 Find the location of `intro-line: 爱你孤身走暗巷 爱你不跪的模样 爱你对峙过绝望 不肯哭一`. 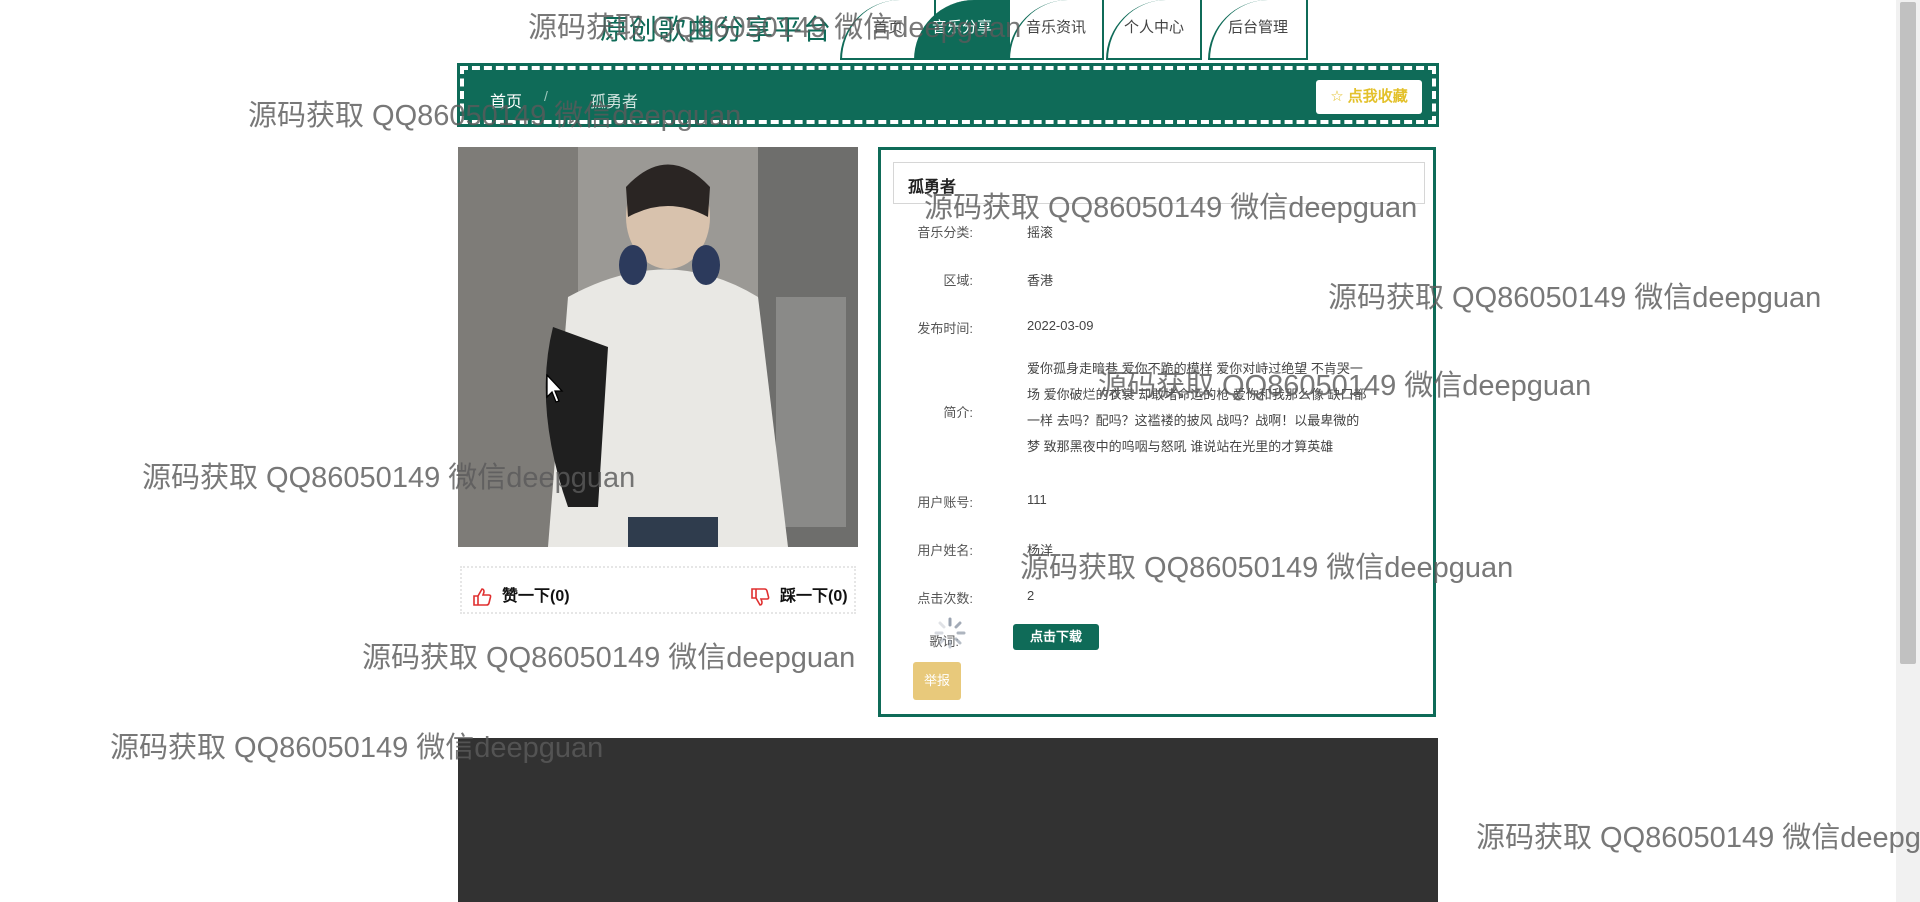

intro-line: 爱你孤身走暗巷 爱你不跪的模样 爱你对峙过绝望 不肯哭一 is located at coordinates (1195, 368).